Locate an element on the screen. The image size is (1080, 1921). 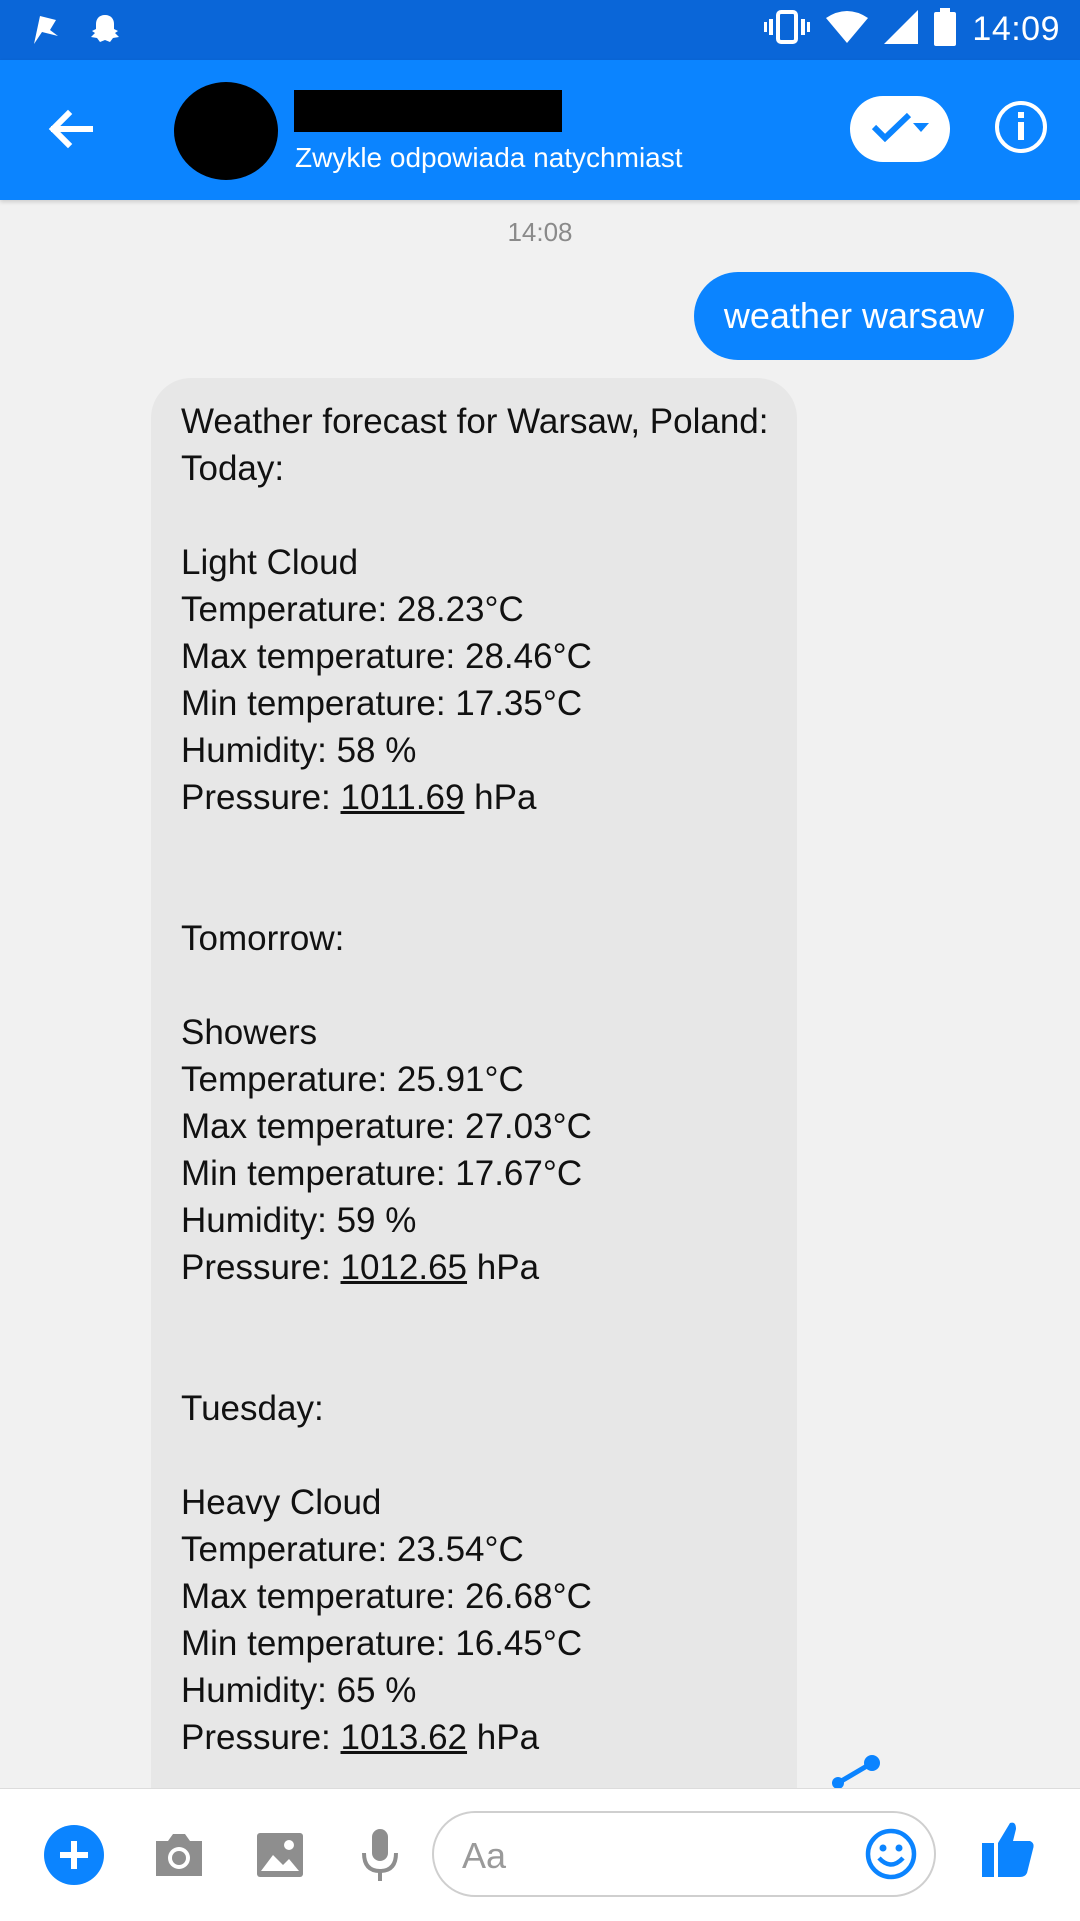
message-line: Min temperature: 17.35°C is located at coordinates (382, 703).